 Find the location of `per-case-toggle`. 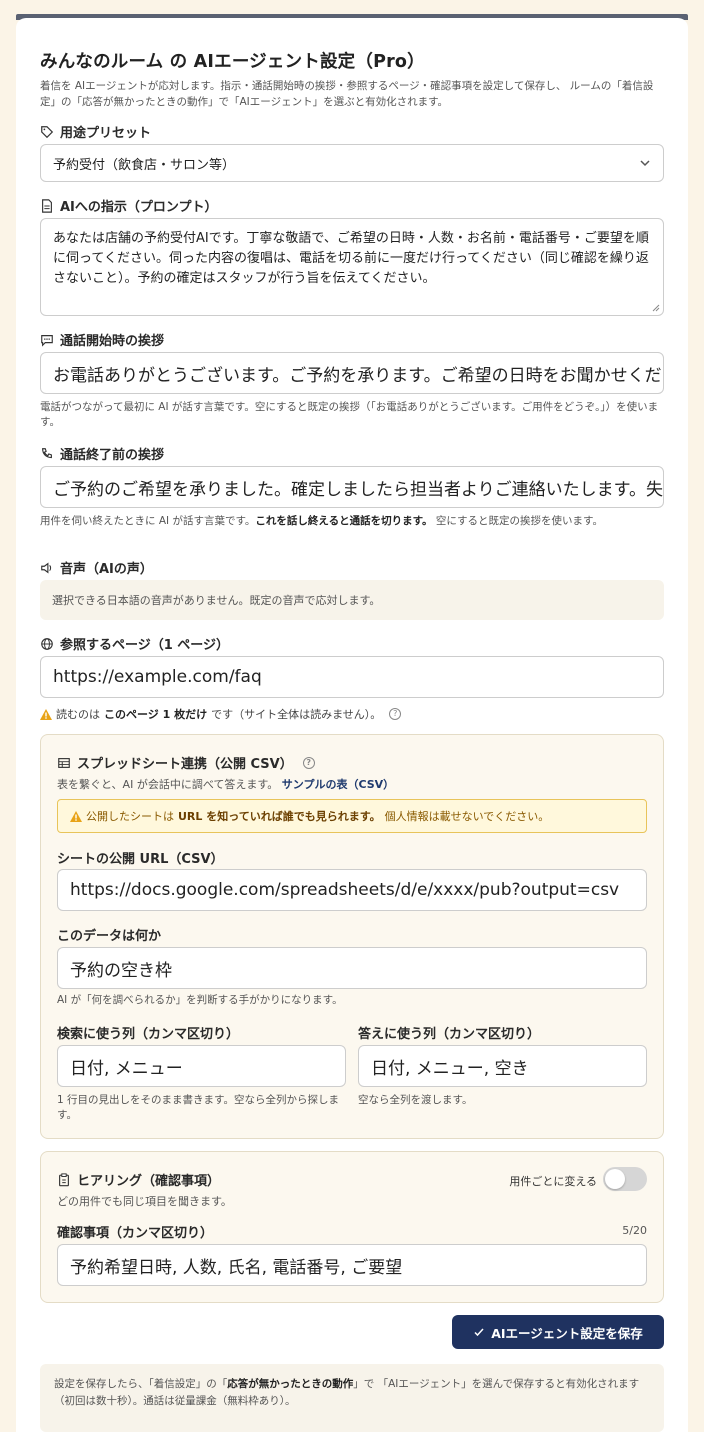

per-case-toggle is located at coordinates (625, 1179).